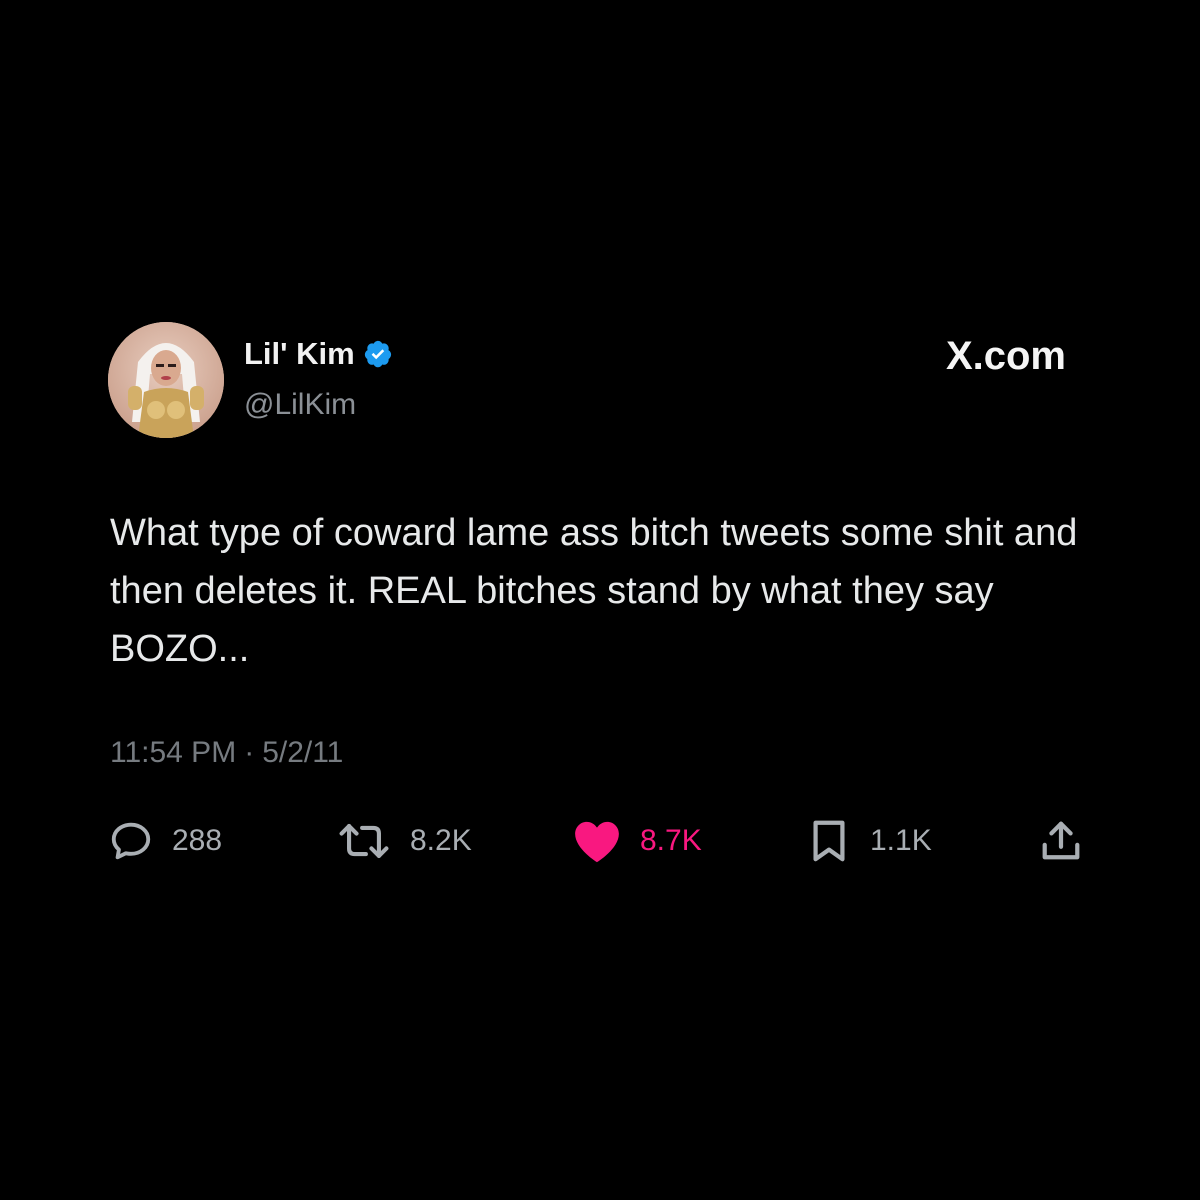 This screenshot has width=1200, height=1200. I want to click on share-icon, so click(1061, 841).